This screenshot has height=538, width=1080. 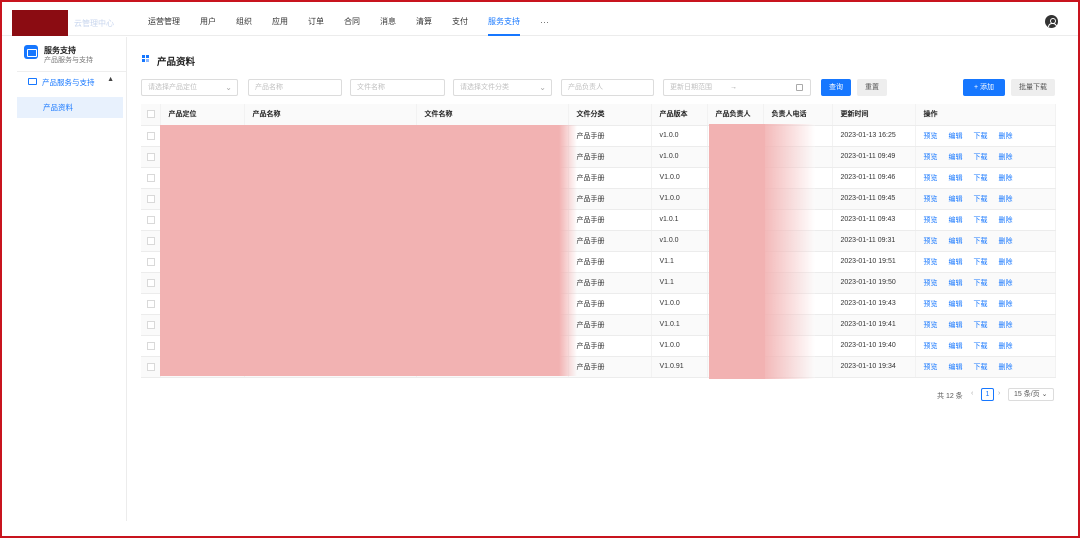 What do you see at coordinates (737, 87) in the screenshot?
I see `date-range-picker: 更新日期范围 →` at bounding box center [737, 87].